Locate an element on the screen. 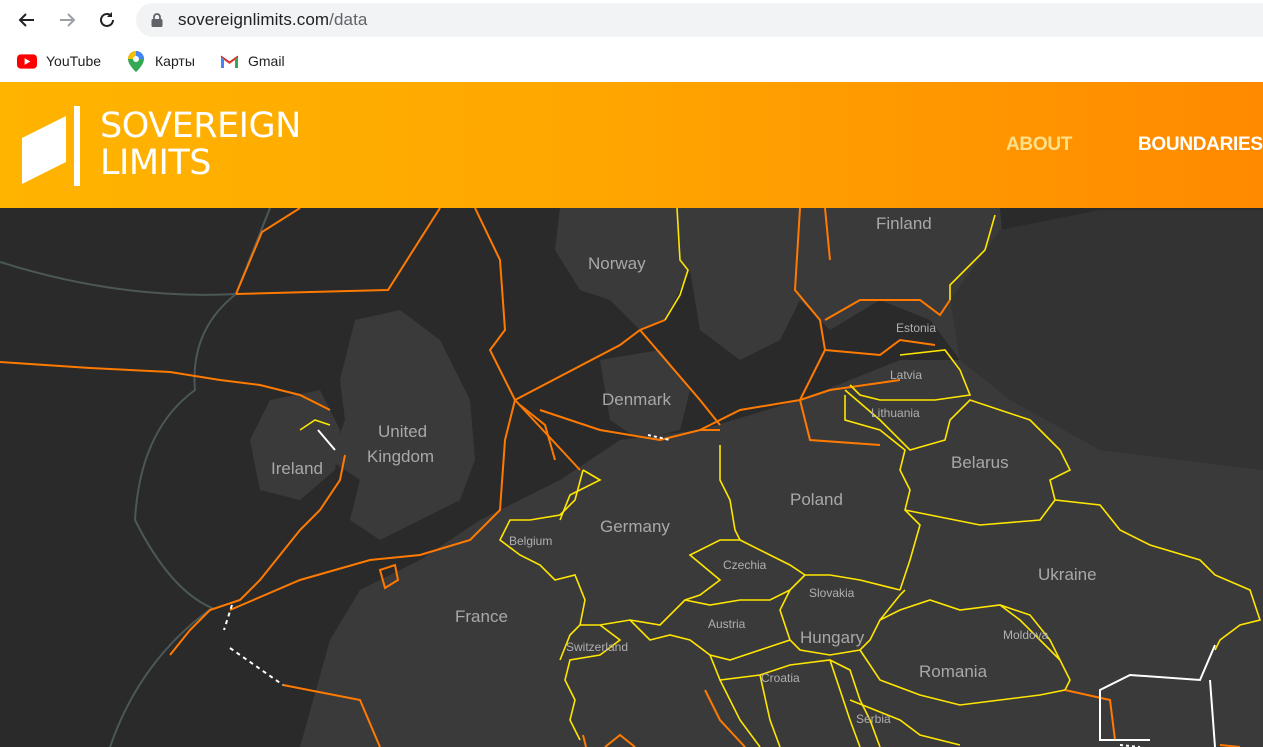  bookmark-label: Gmail is located at coordinates (266, 61).